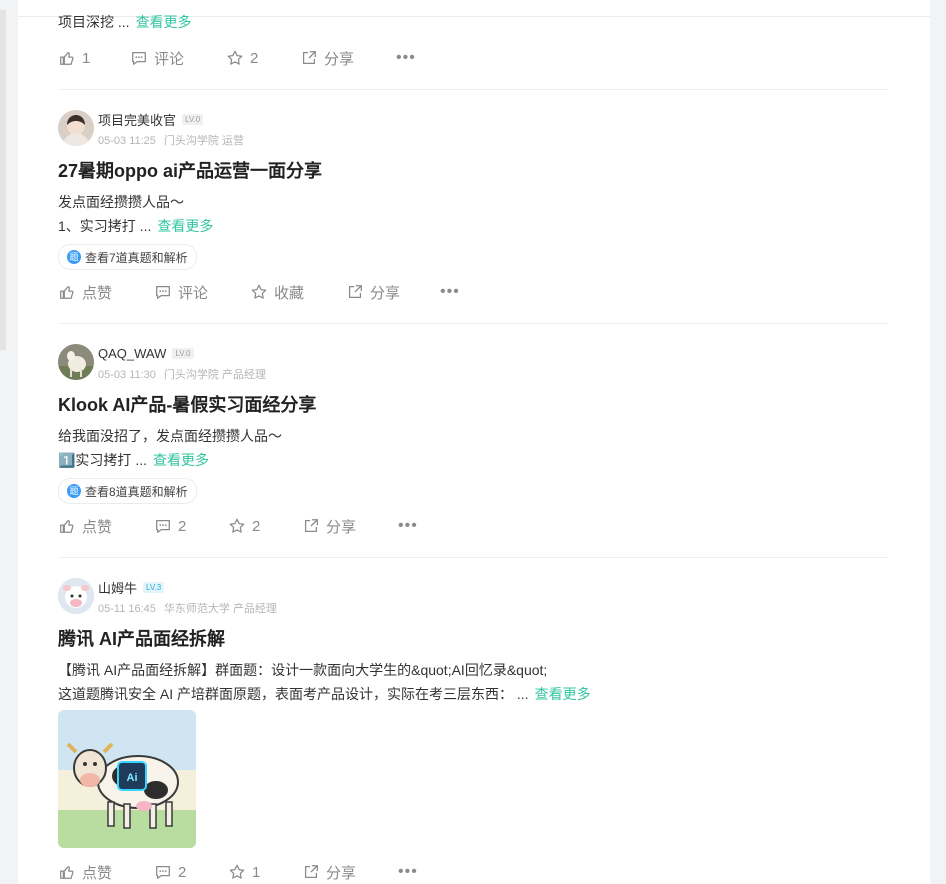 The image size is (946, 884). Describe the element at coordinates (121, 202) in the screenshot. I see `post-line: 发点面经攒攒人品～` at that location.